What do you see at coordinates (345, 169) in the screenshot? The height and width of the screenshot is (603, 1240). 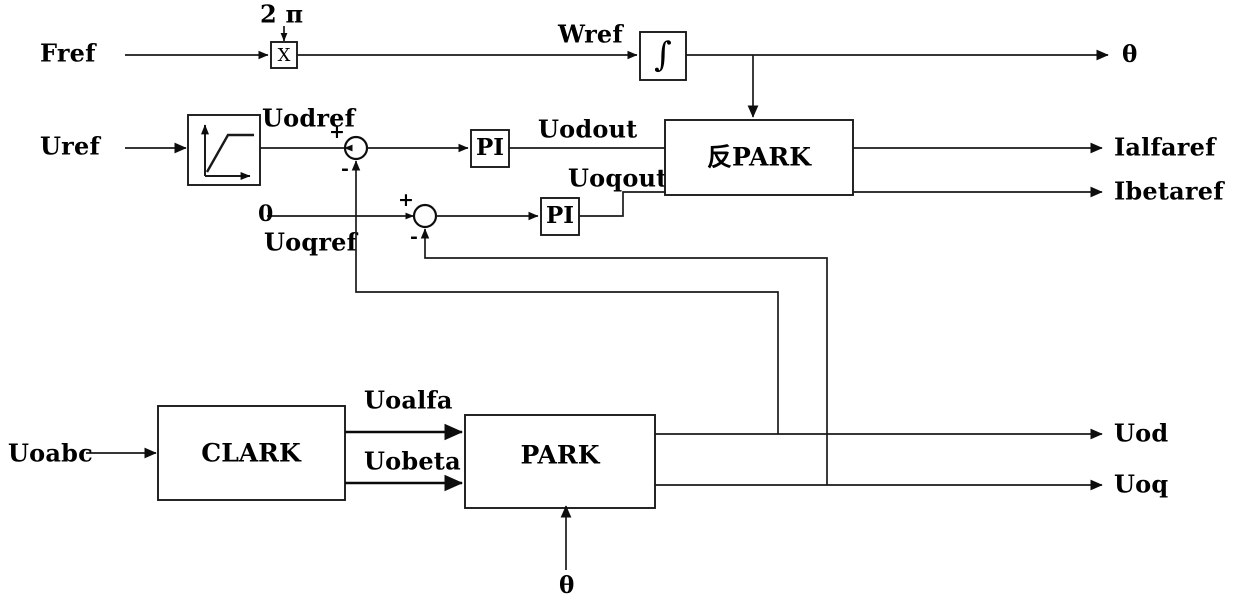 I see `summer-d-minus-sign: -` at bounding box center [345, 169].